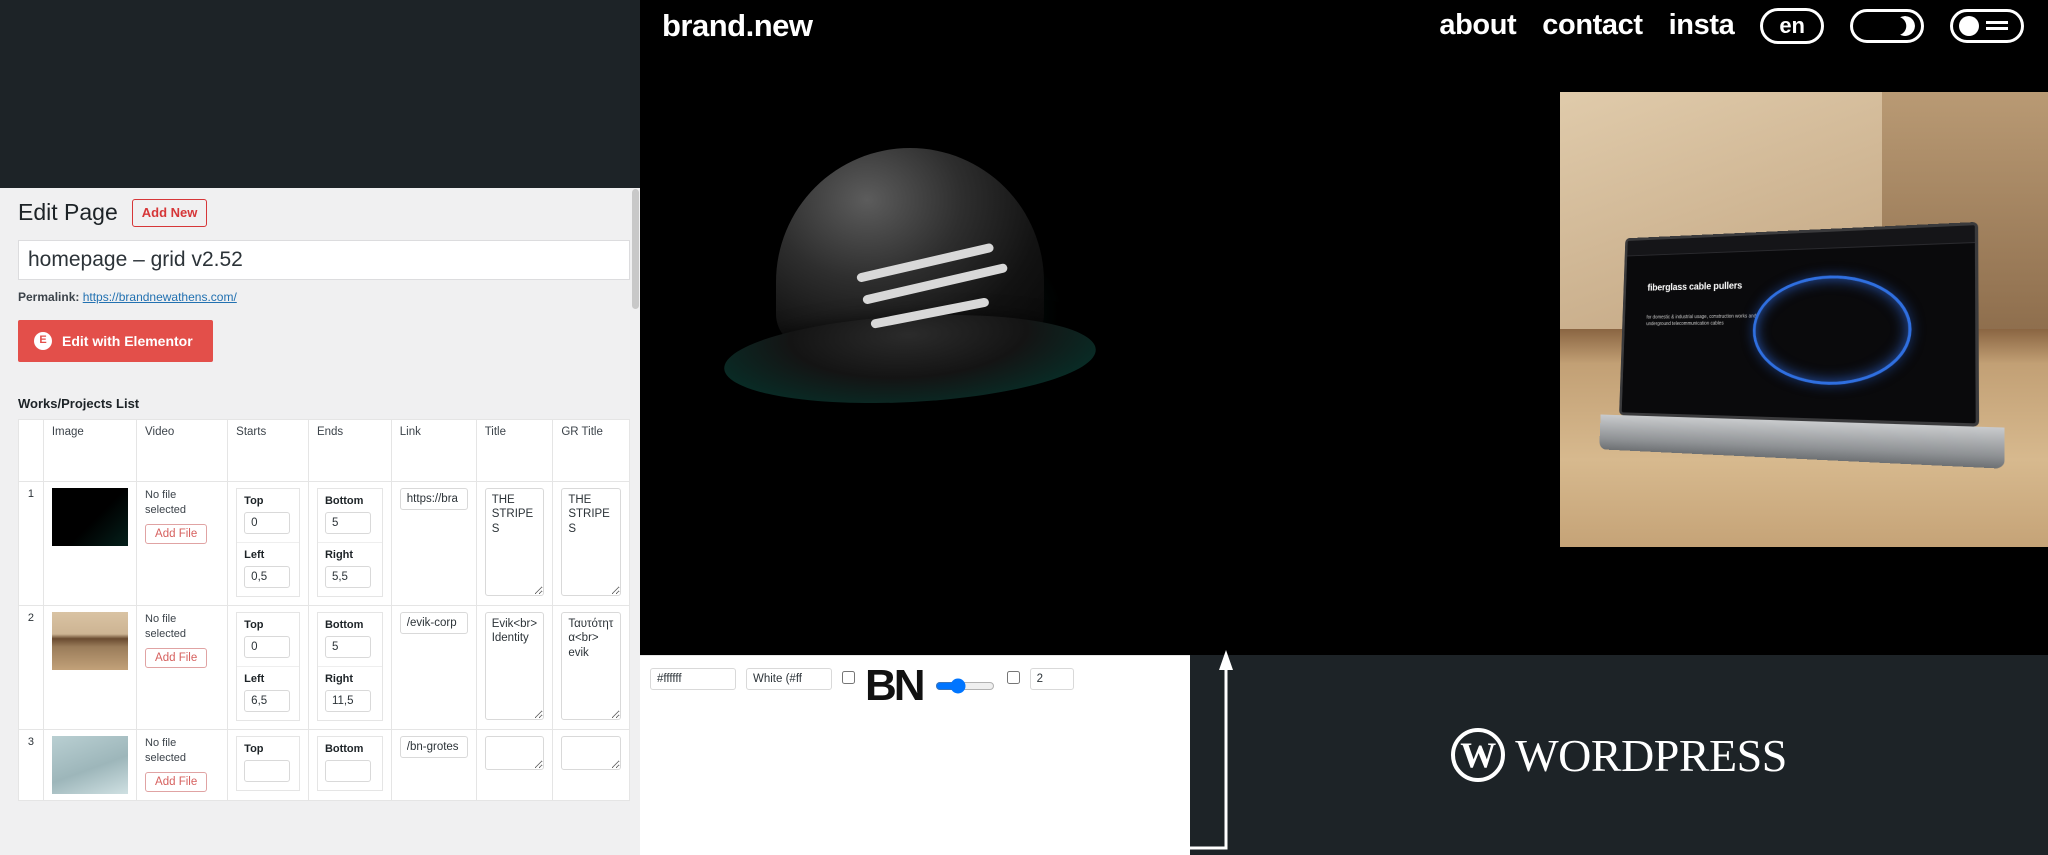 The height and width of the screenshot is (855, 2048). What do you see at coordinates (1477, 25) in the screenshot?
I see `nav-link-about: about` at bounding box center [1477, 25].